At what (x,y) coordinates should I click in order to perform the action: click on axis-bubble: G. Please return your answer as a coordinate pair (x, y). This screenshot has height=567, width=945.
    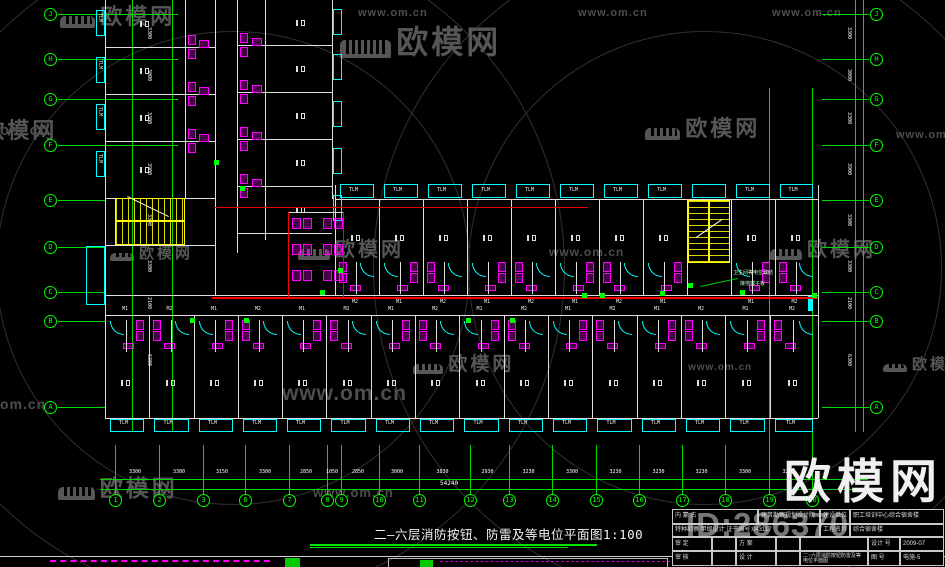
    Looking at the image, I should click on (50, 99).